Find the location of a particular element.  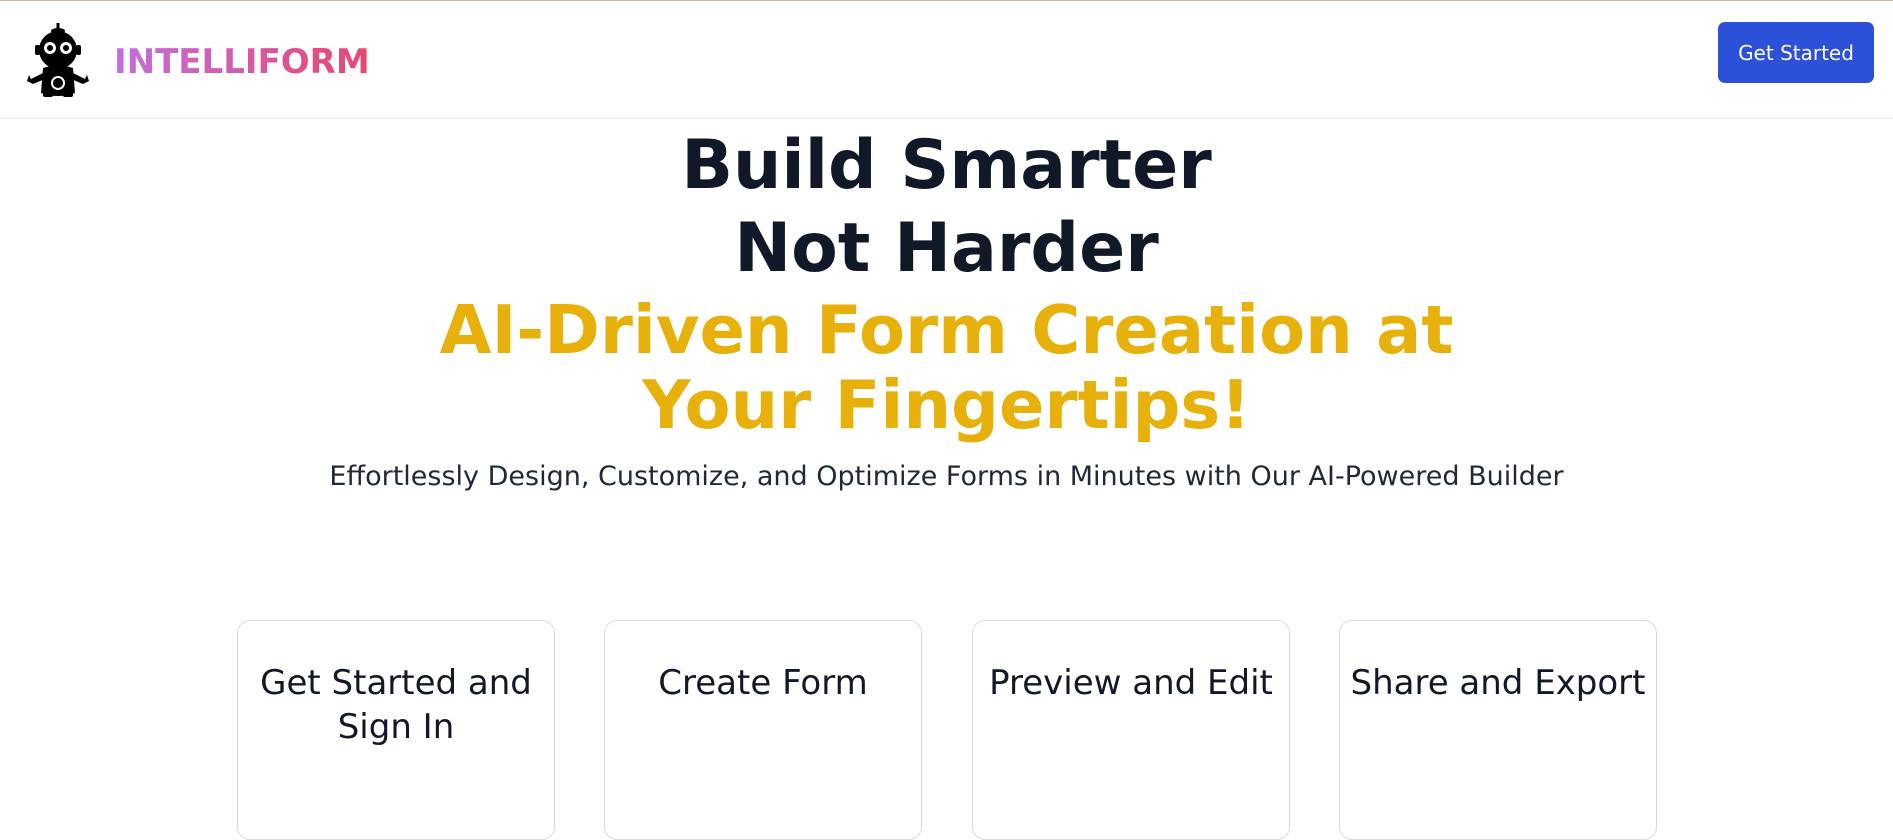

step-card-title: Share and Export is located at coordinates (1498, 683).